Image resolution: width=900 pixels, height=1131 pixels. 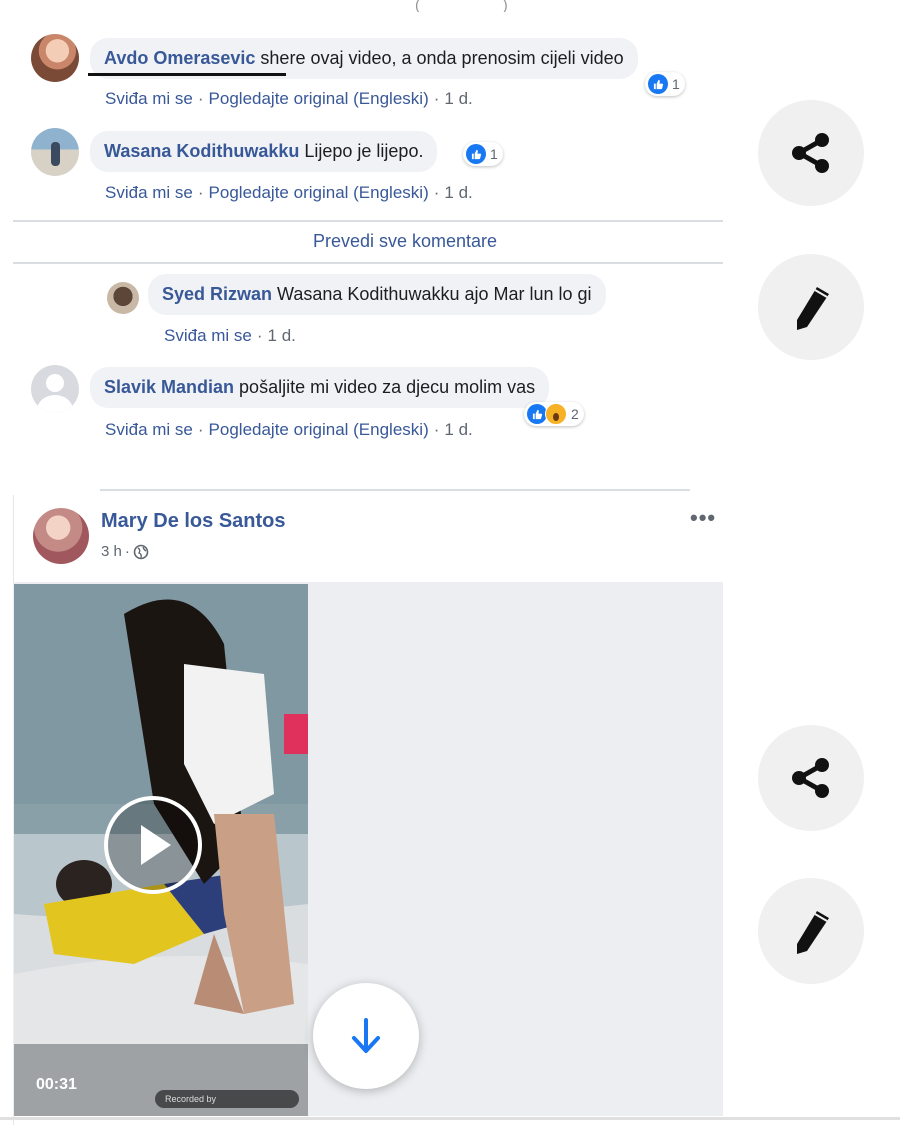 I want to click on arrow-down-icon, so click(x=366, y=1035).